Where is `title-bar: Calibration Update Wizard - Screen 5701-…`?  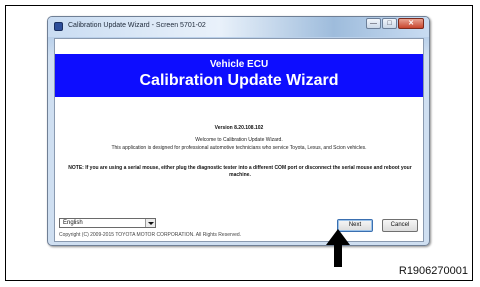 title-bar: Calibration Update Wizard - Screen 5701-… is located at coordinates (238, 27).